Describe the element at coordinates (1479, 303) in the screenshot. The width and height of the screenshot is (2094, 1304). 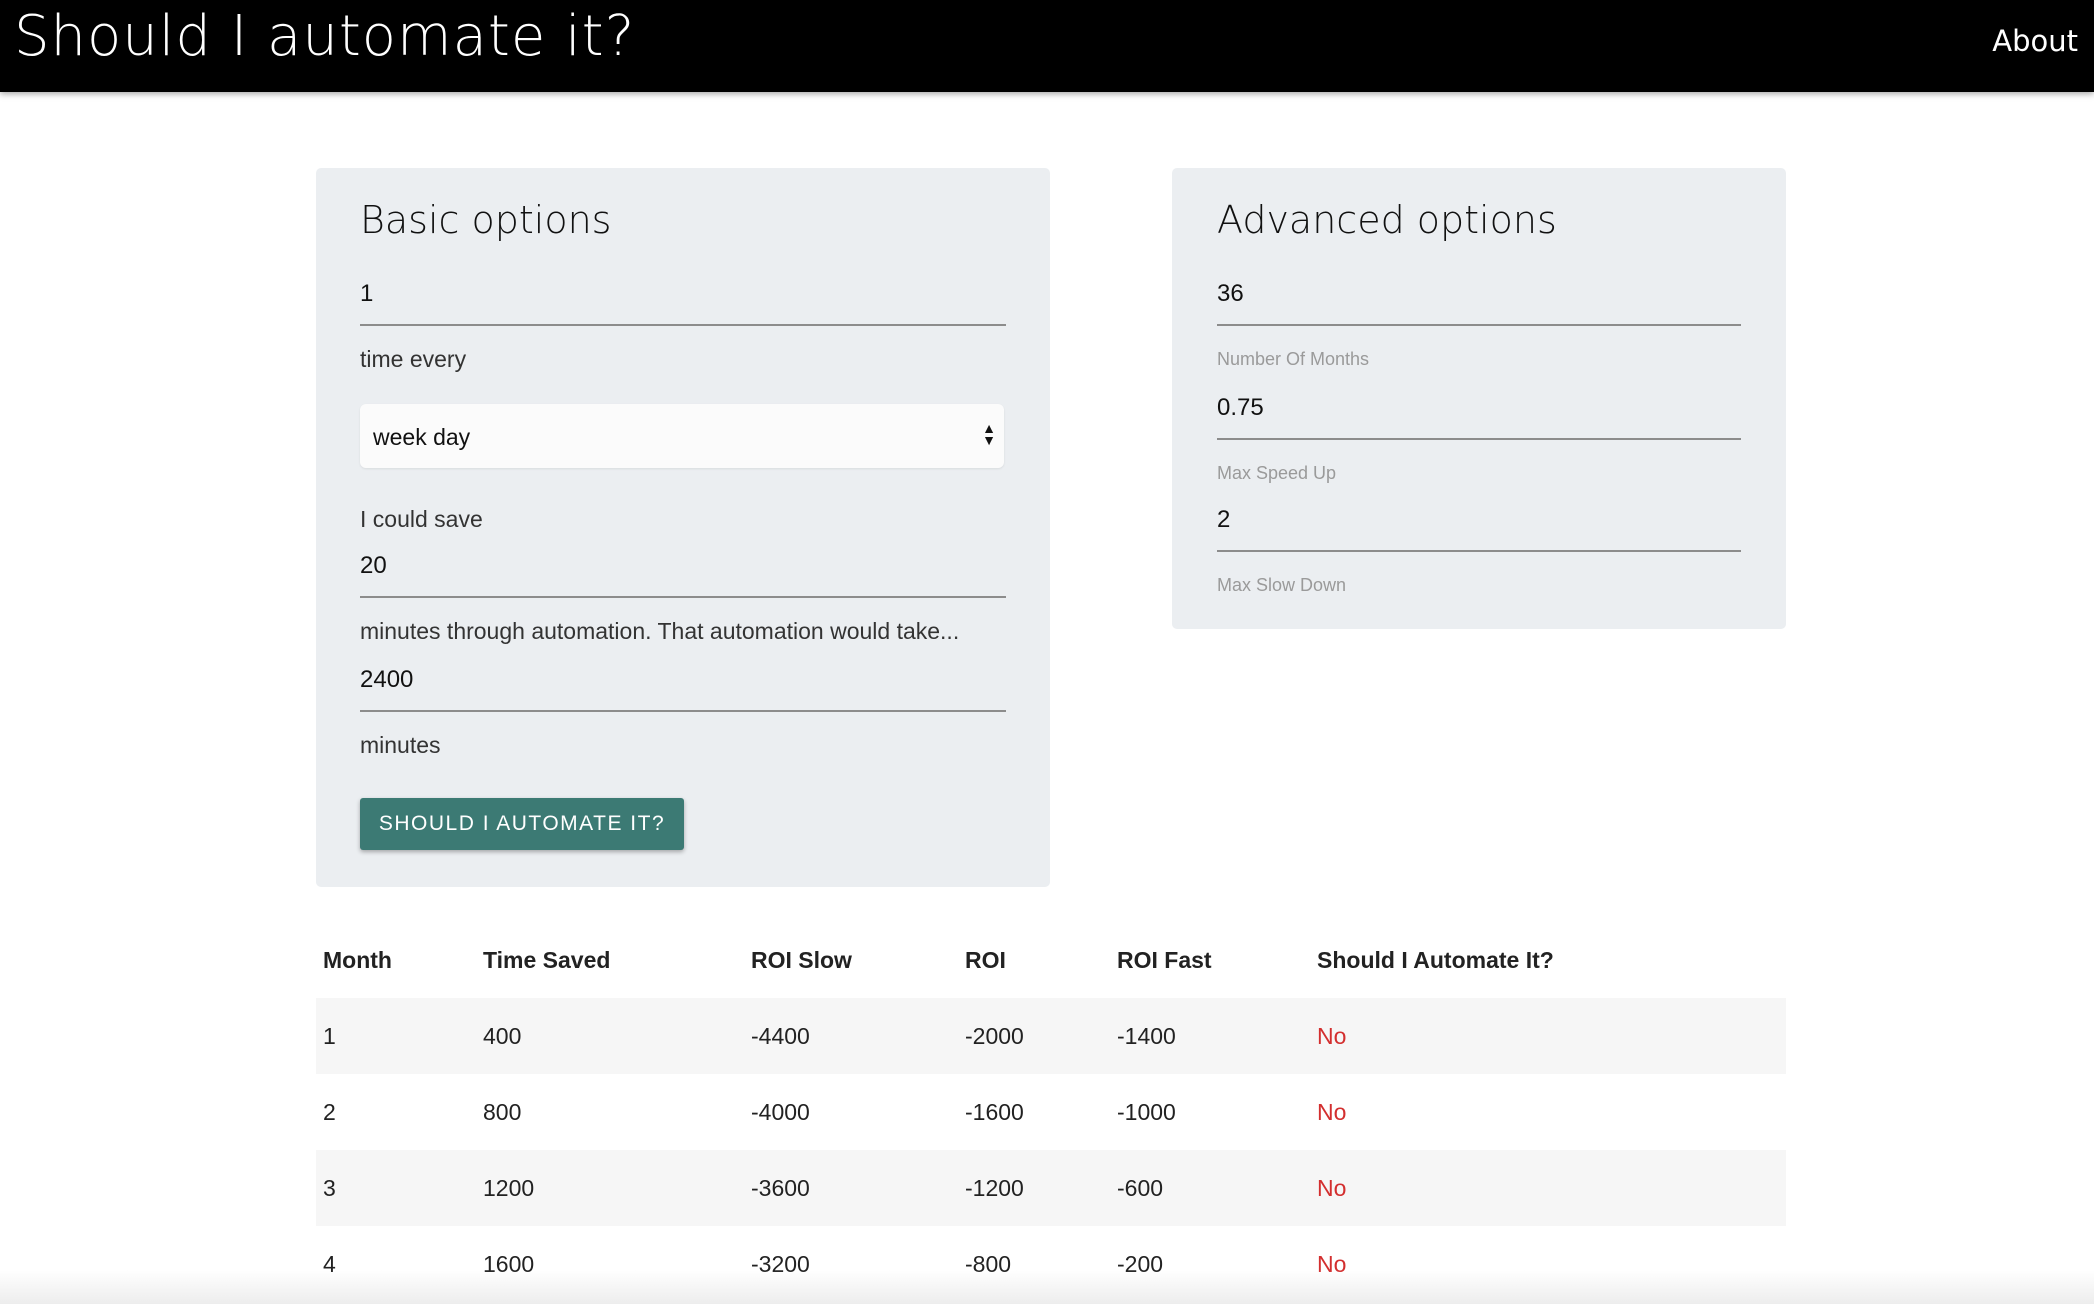
I see `months-input` at that location.